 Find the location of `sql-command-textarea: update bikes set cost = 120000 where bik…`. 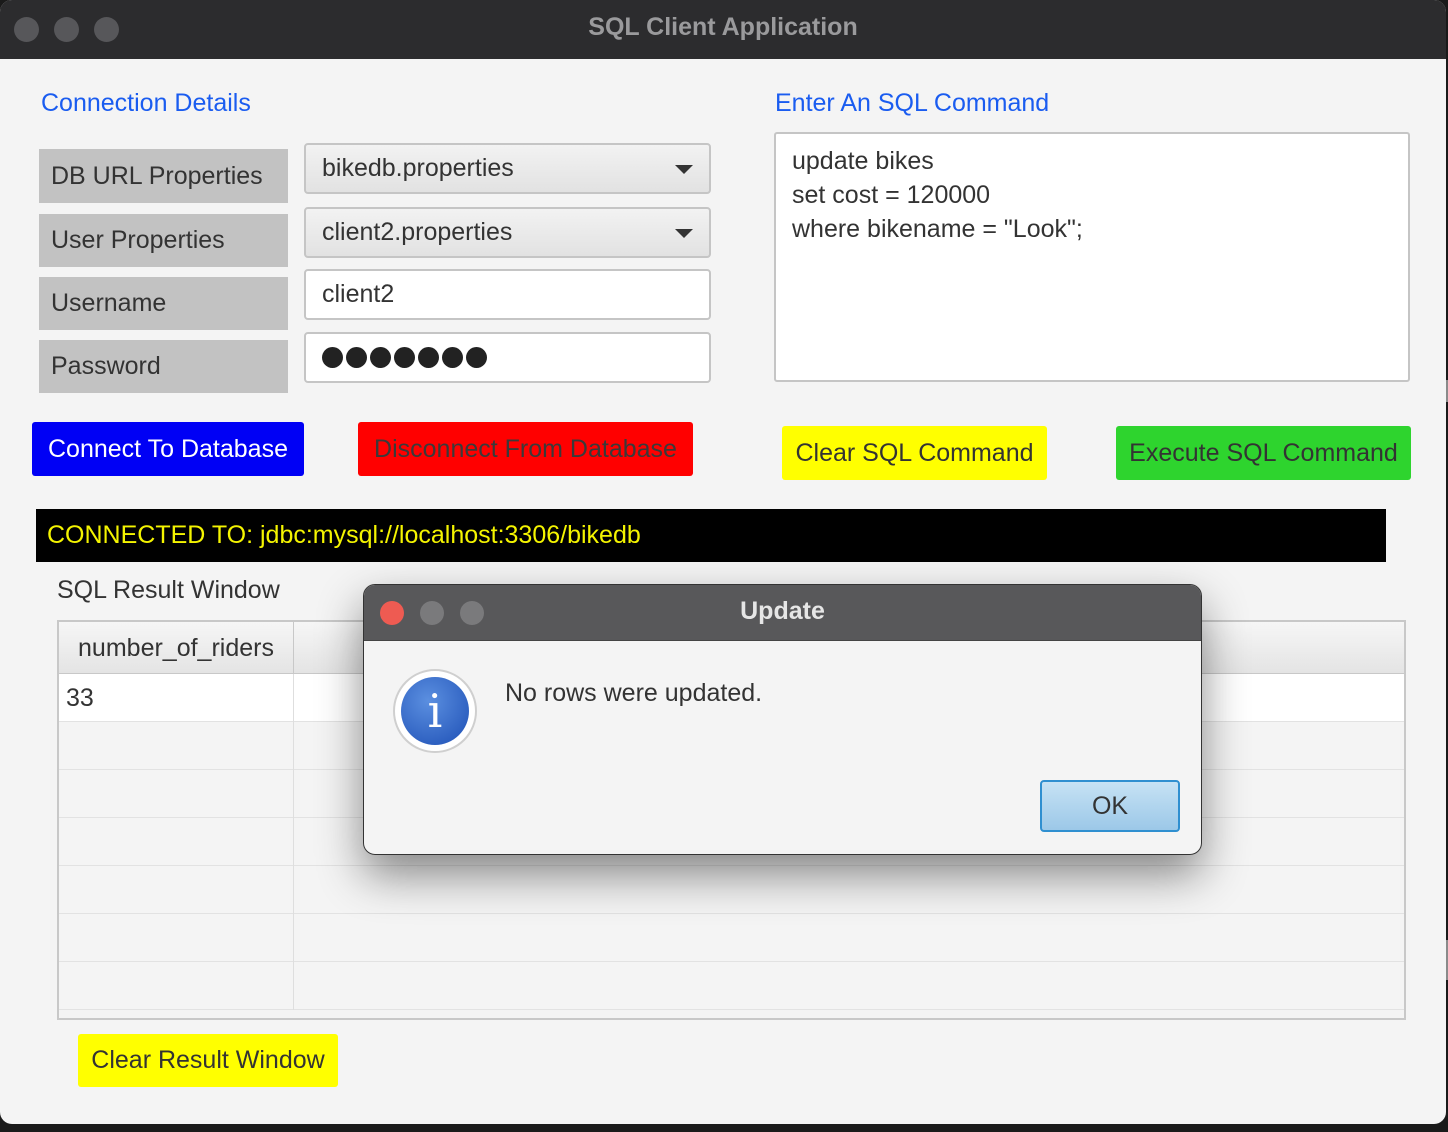

sql-command-textarea: update bikes set cost = 120000 where bik… is located at coordinates (1092, 257).